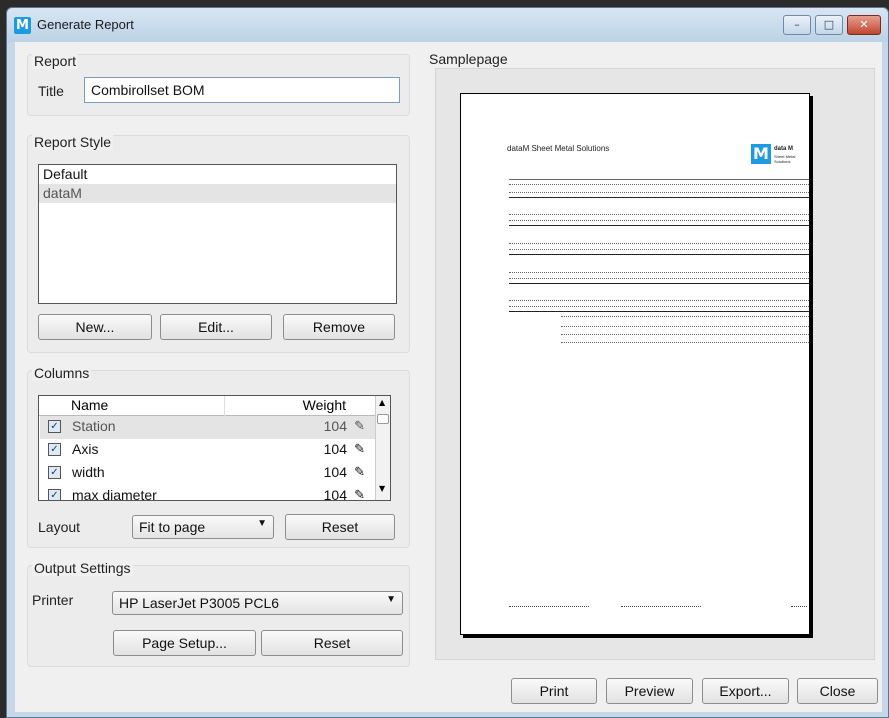  What do you see at coordinates (799, 607) in the screenshot?
I see `sample-footer-right` at bounding box center [799, 607].